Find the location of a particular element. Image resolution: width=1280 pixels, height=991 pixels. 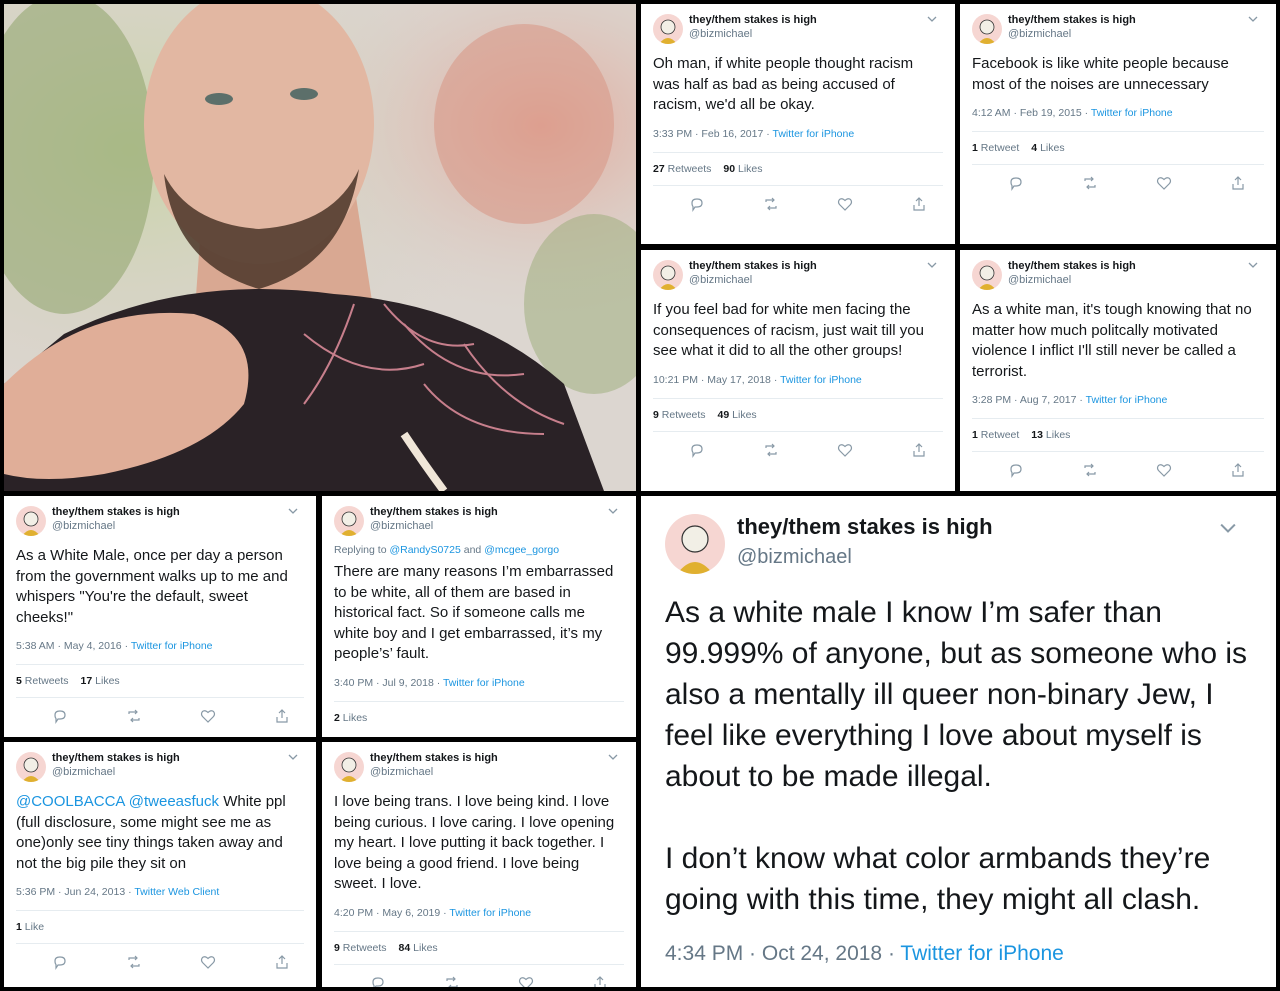

tweet-header: they/them stakes is high @bizmichael is located at coordinates (479, 521).